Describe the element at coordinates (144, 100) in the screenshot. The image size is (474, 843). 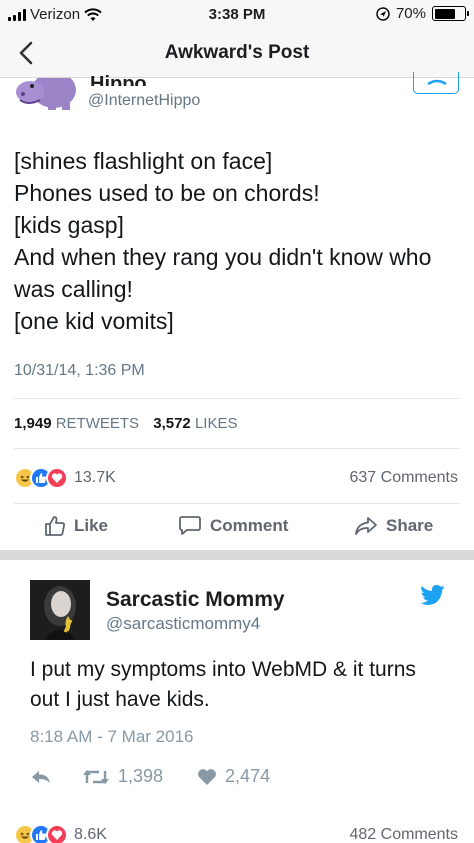
I see `tweet1-handle: @InternetHippo` at that location.